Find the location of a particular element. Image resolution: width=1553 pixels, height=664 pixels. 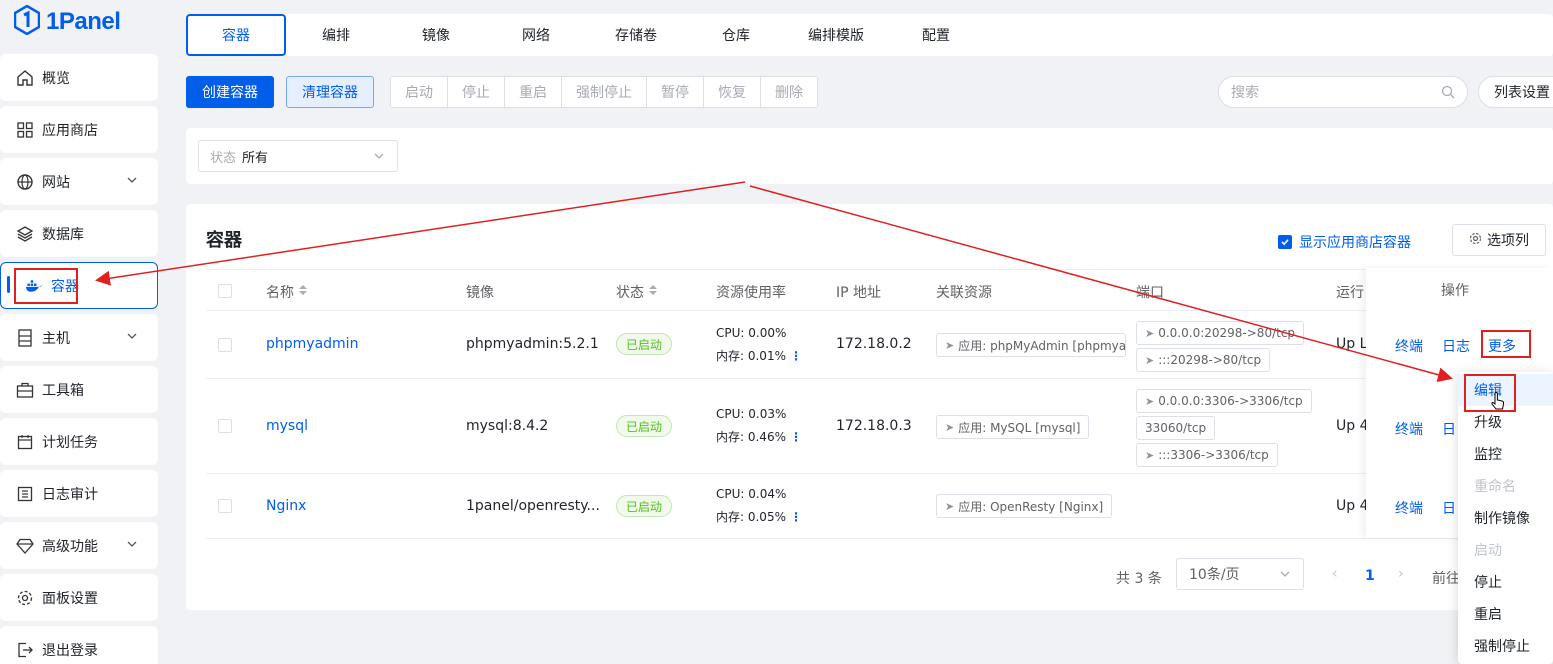

dropdown-item-force-stop: 强制停止 is located at coordinates (1502, 646).